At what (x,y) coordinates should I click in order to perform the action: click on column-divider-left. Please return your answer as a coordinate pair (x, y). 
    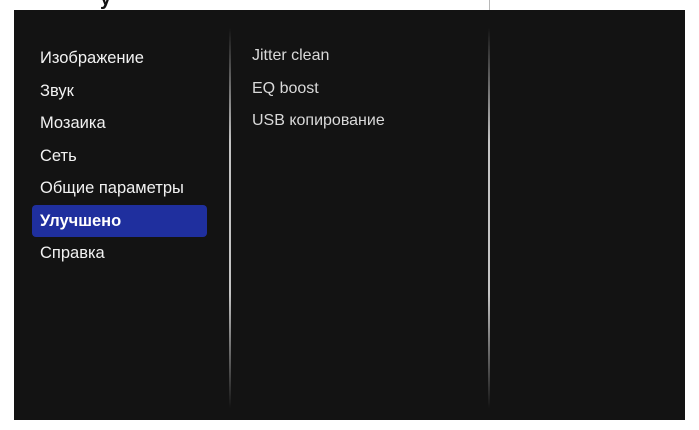
    Looking at the image, I should click on (230, 218).